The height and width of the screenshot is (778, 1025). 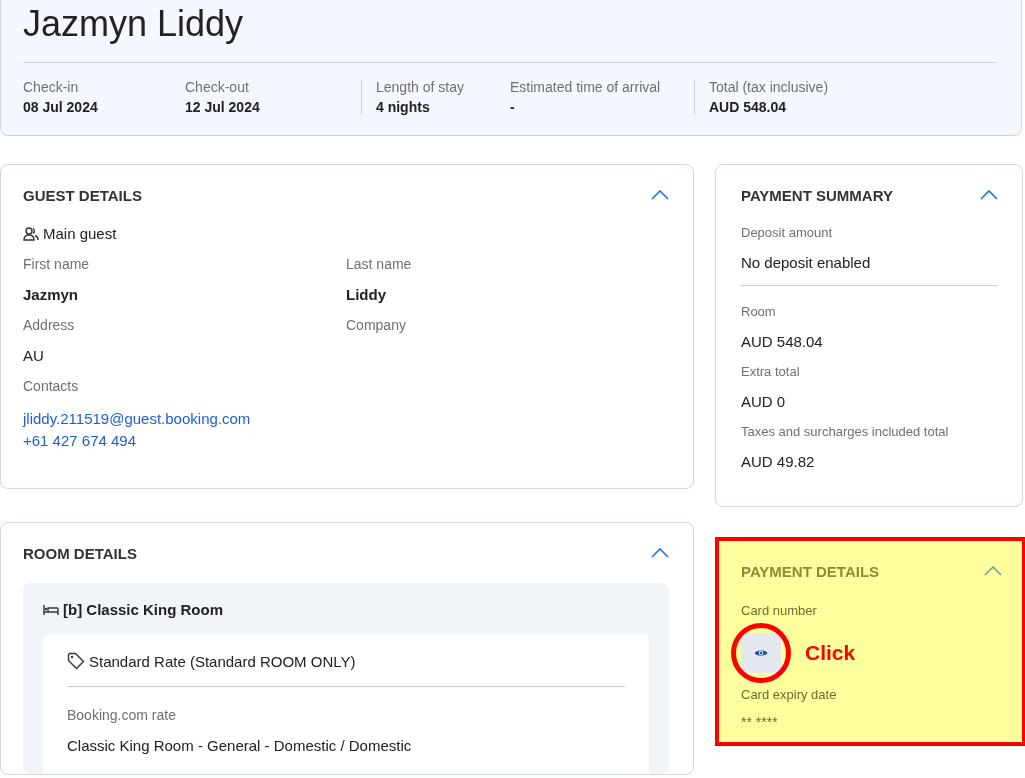 I want to click on field-label: Card expiry date, so click(x=789, y=694).